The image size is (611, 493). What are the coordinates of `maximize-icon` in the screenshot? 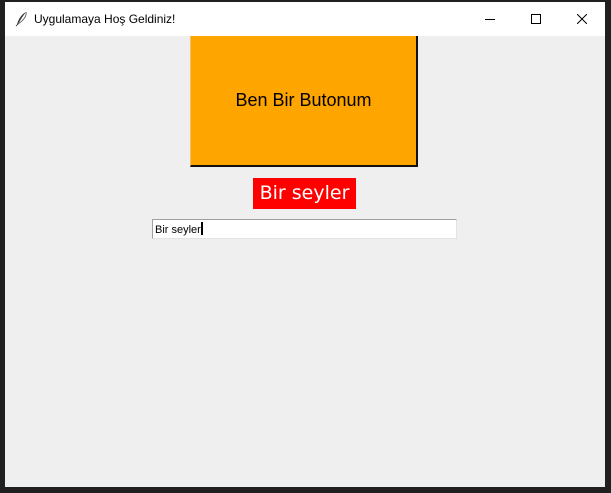 It's located at (536, 19).